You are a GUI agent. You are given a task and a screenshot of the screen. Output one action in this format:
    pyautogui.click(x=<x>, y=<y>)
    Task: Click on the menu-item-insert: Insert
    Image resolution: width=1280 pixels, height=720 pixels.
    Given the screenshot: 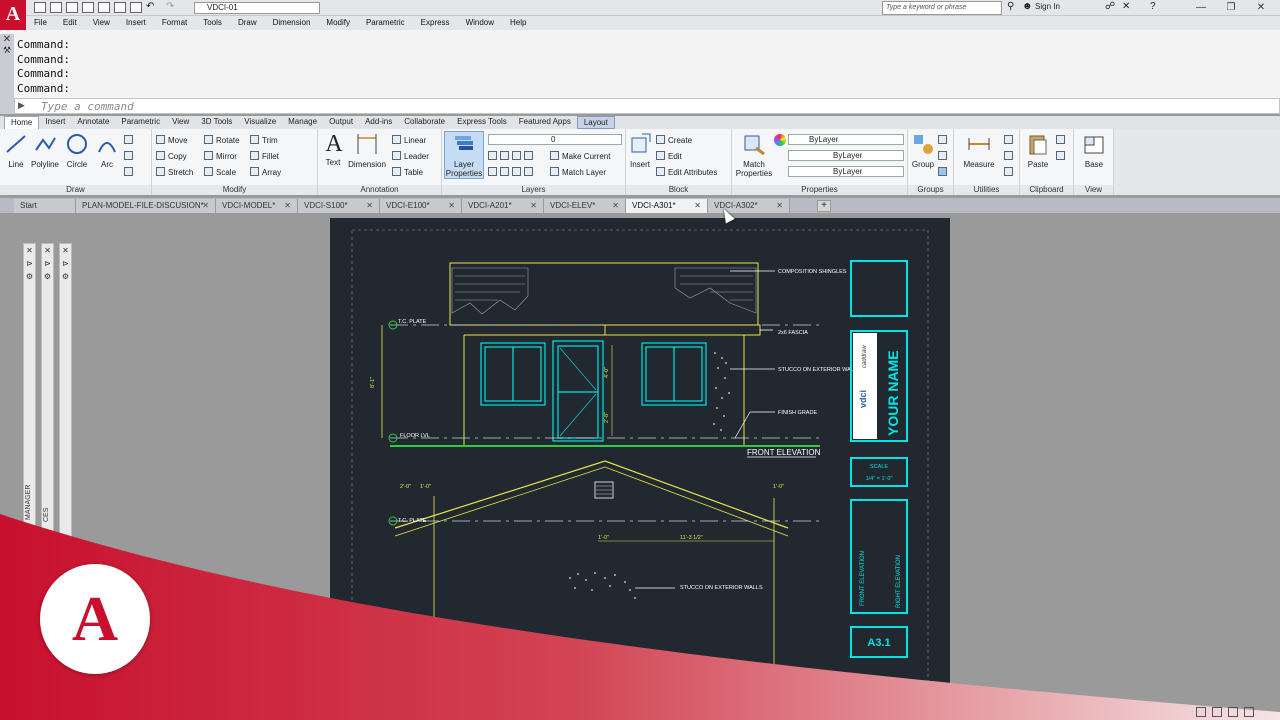 What is the action you would take?
    pyautogui.click(x=136, y=23)
    